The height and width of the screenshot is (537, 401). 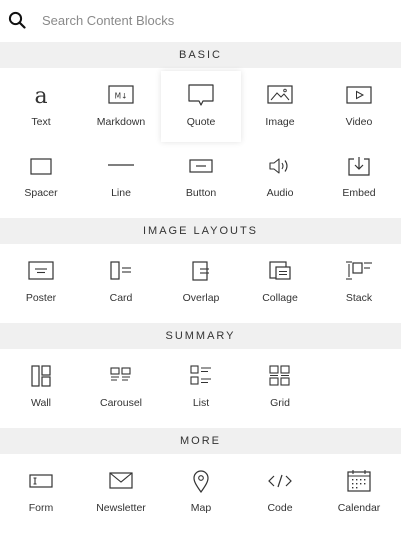 I want to click on block-card: Card, so click(x=121, y=282).